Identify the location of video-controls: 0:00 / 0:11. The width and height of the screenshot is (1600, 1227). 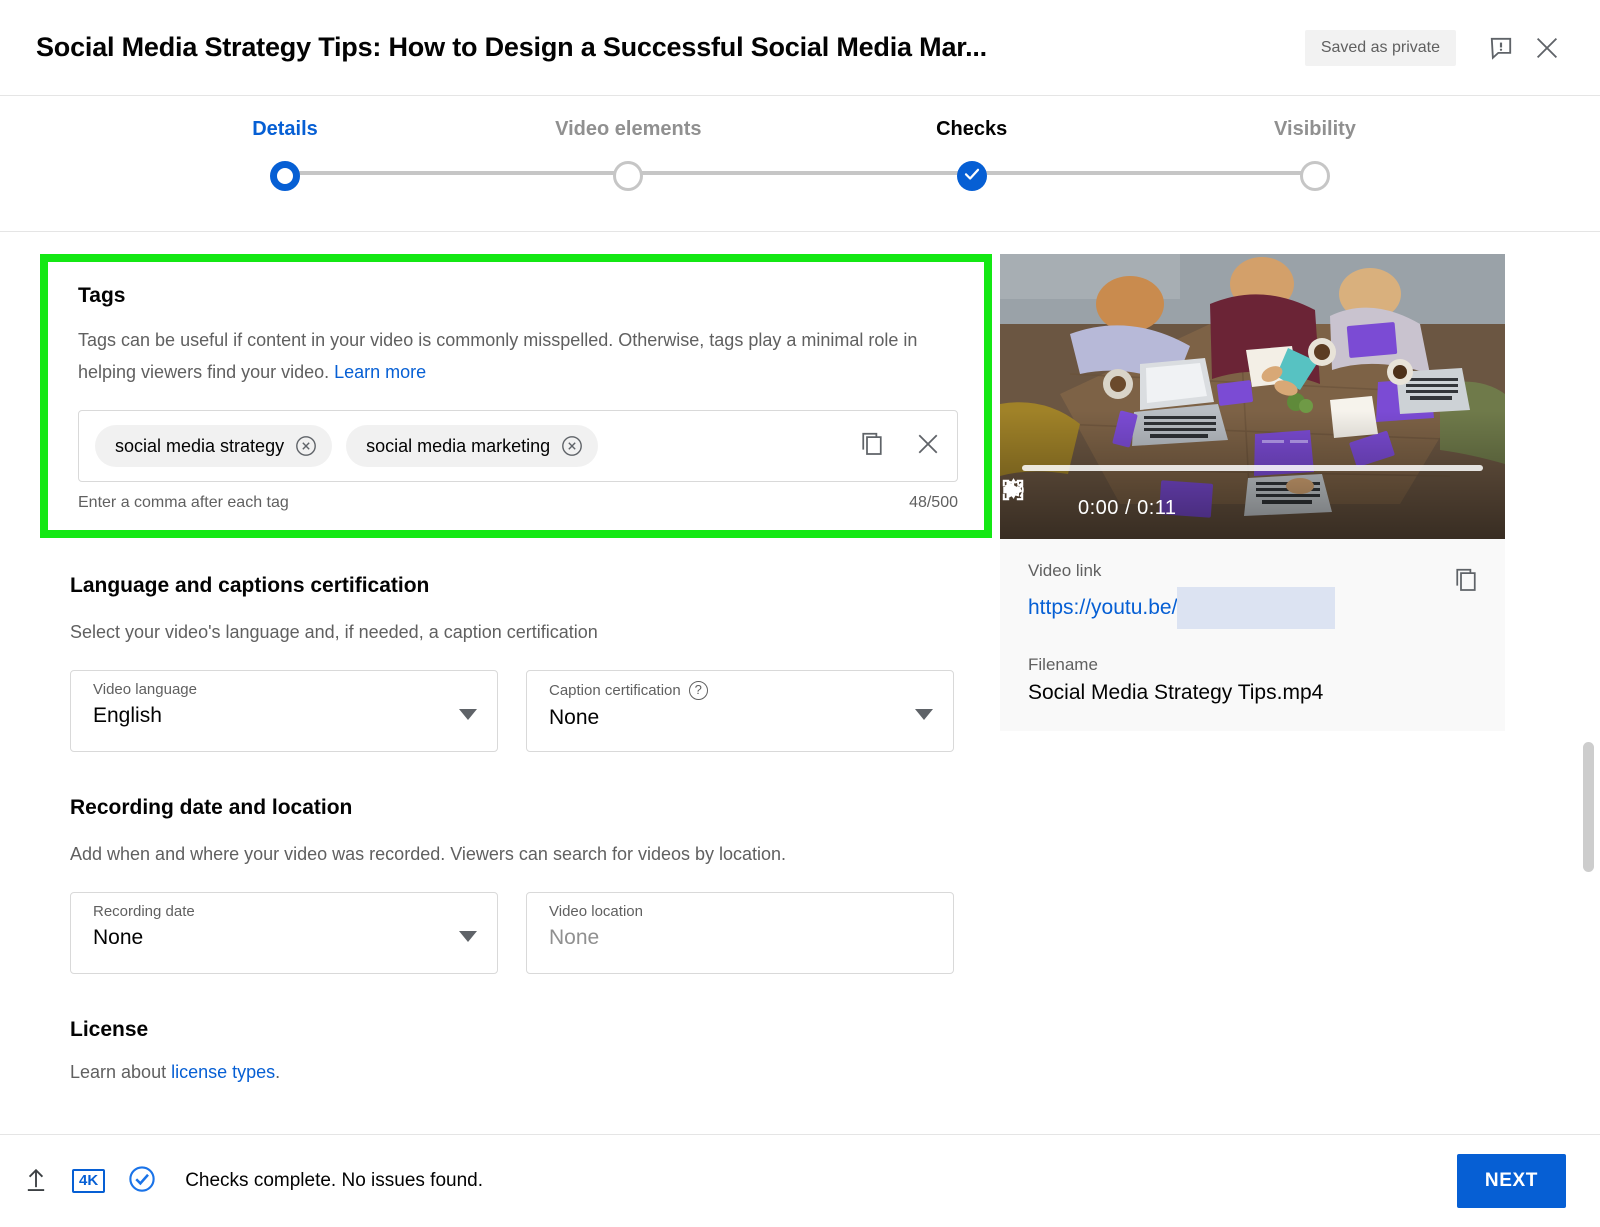
(1252, 508).